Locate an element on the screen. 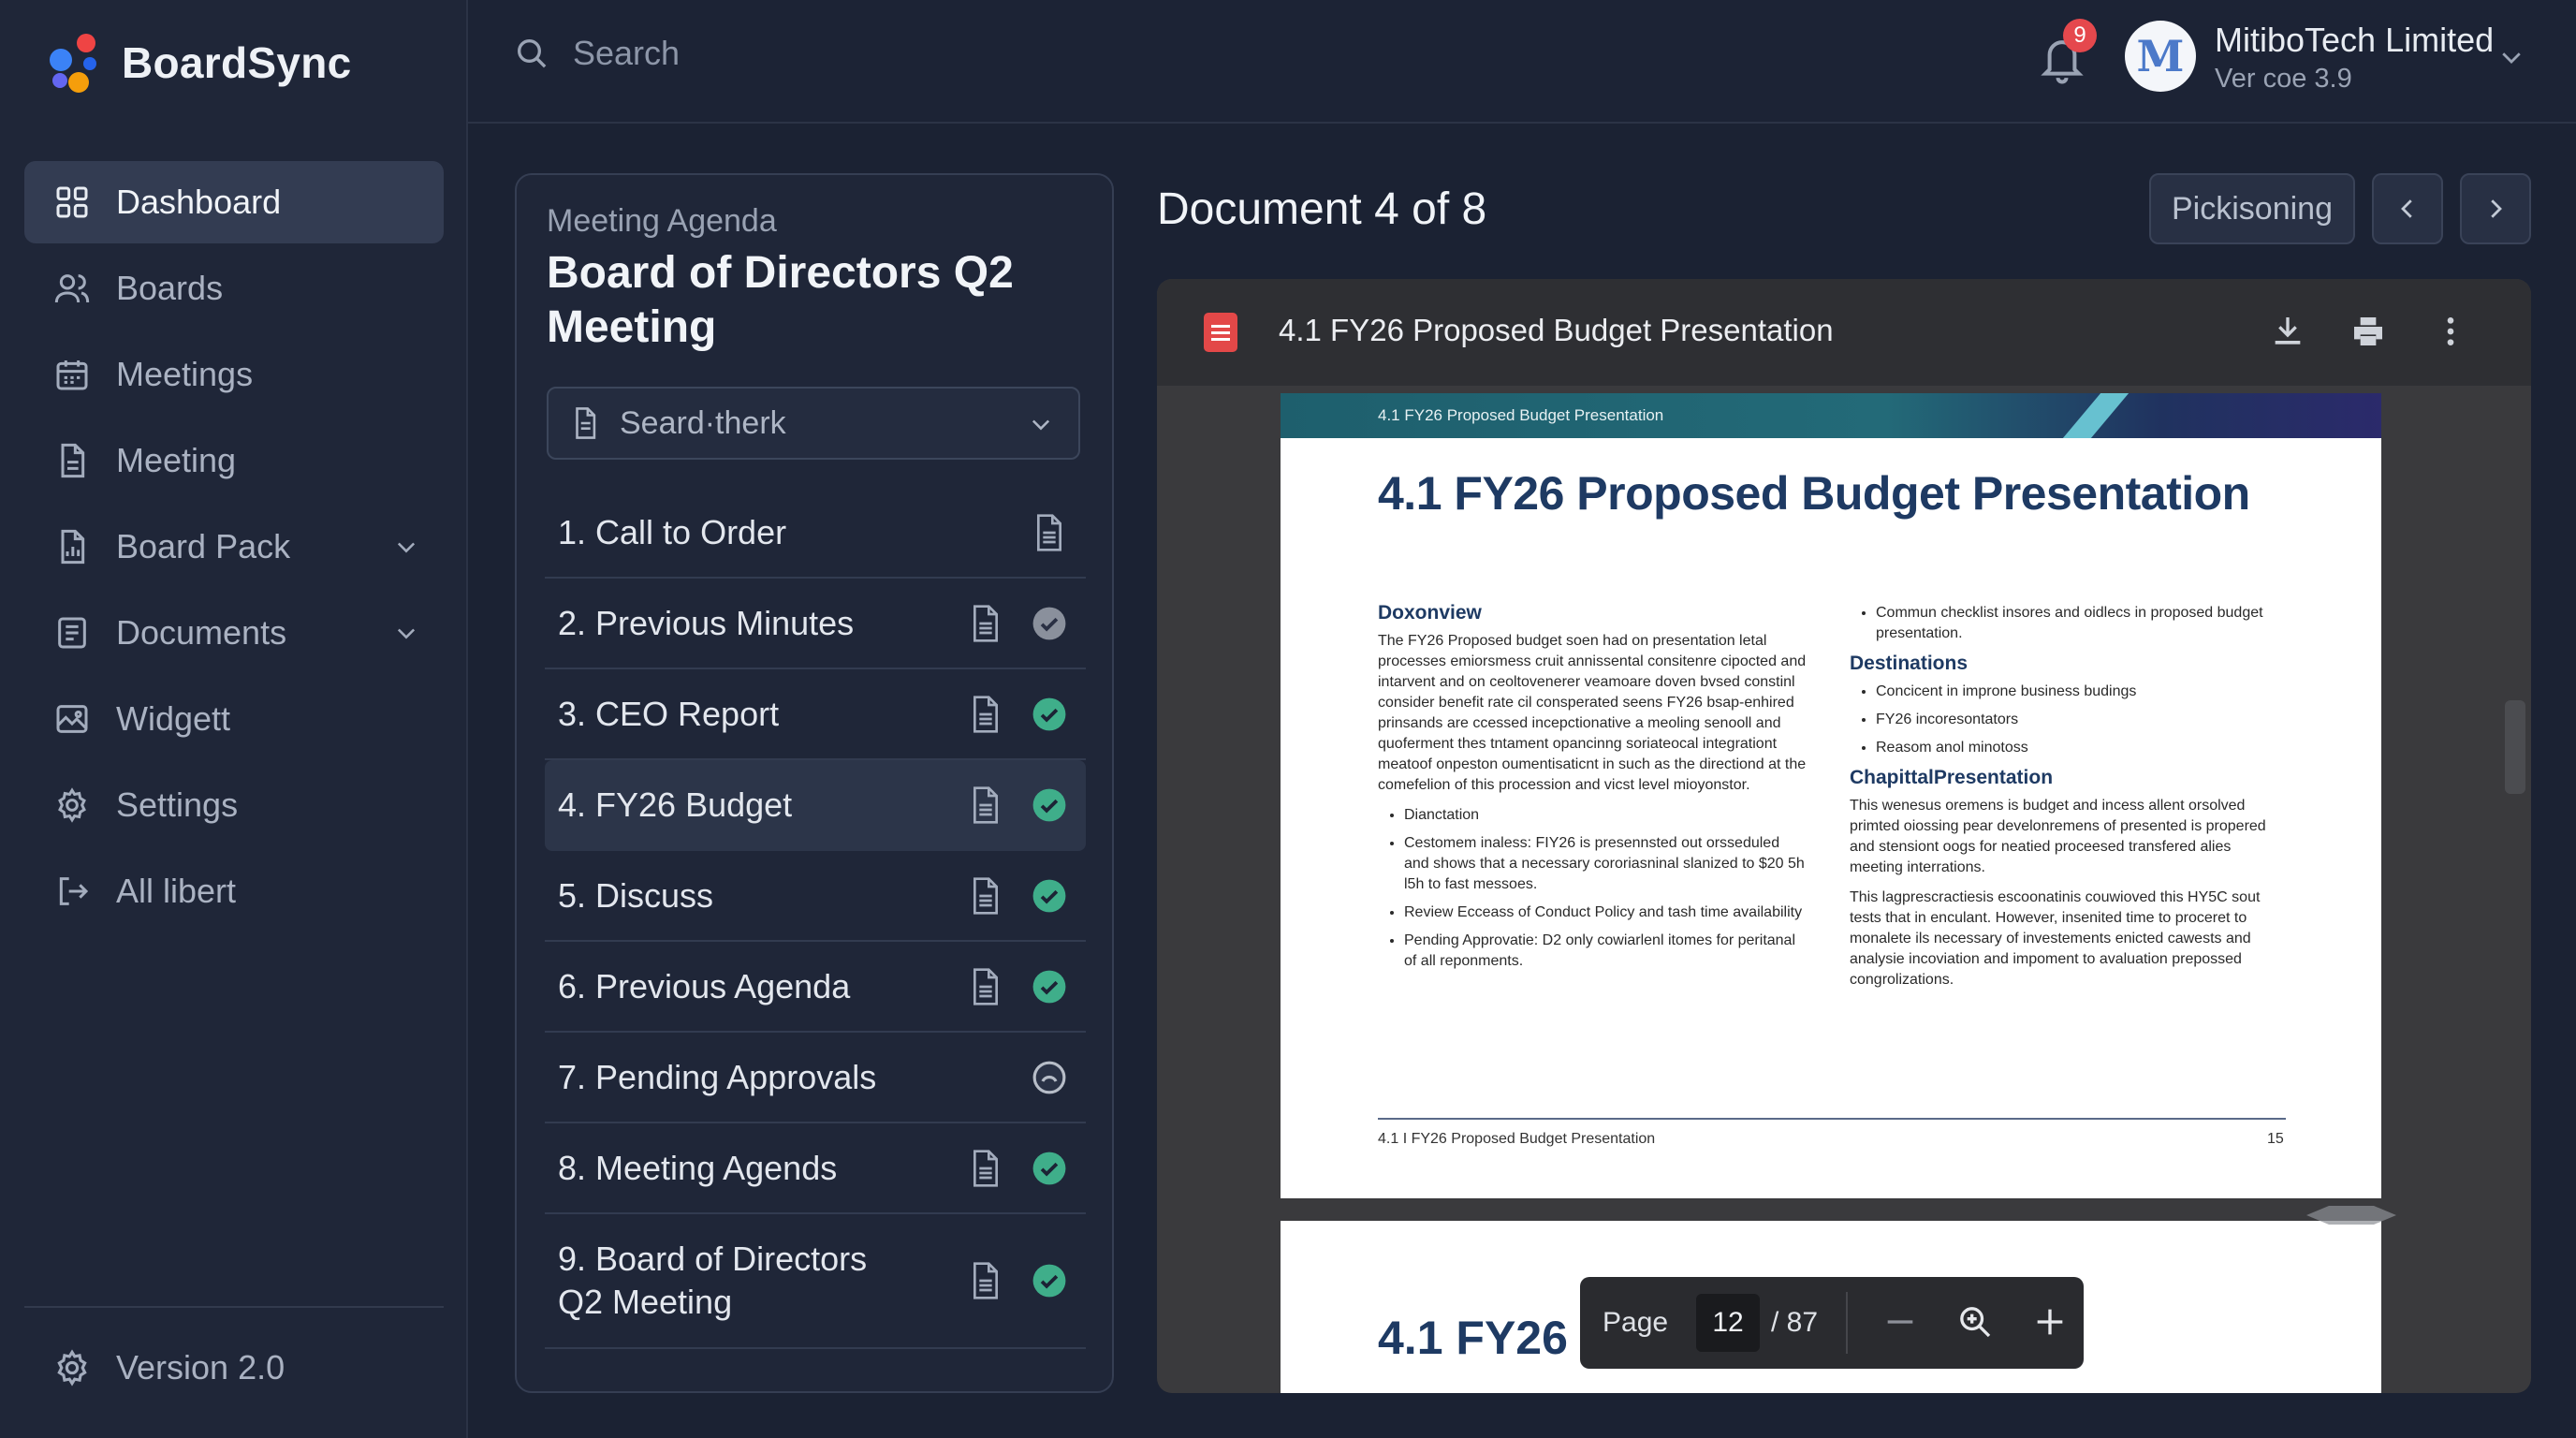  search-bar: Search is located at coordinates (596, 53).